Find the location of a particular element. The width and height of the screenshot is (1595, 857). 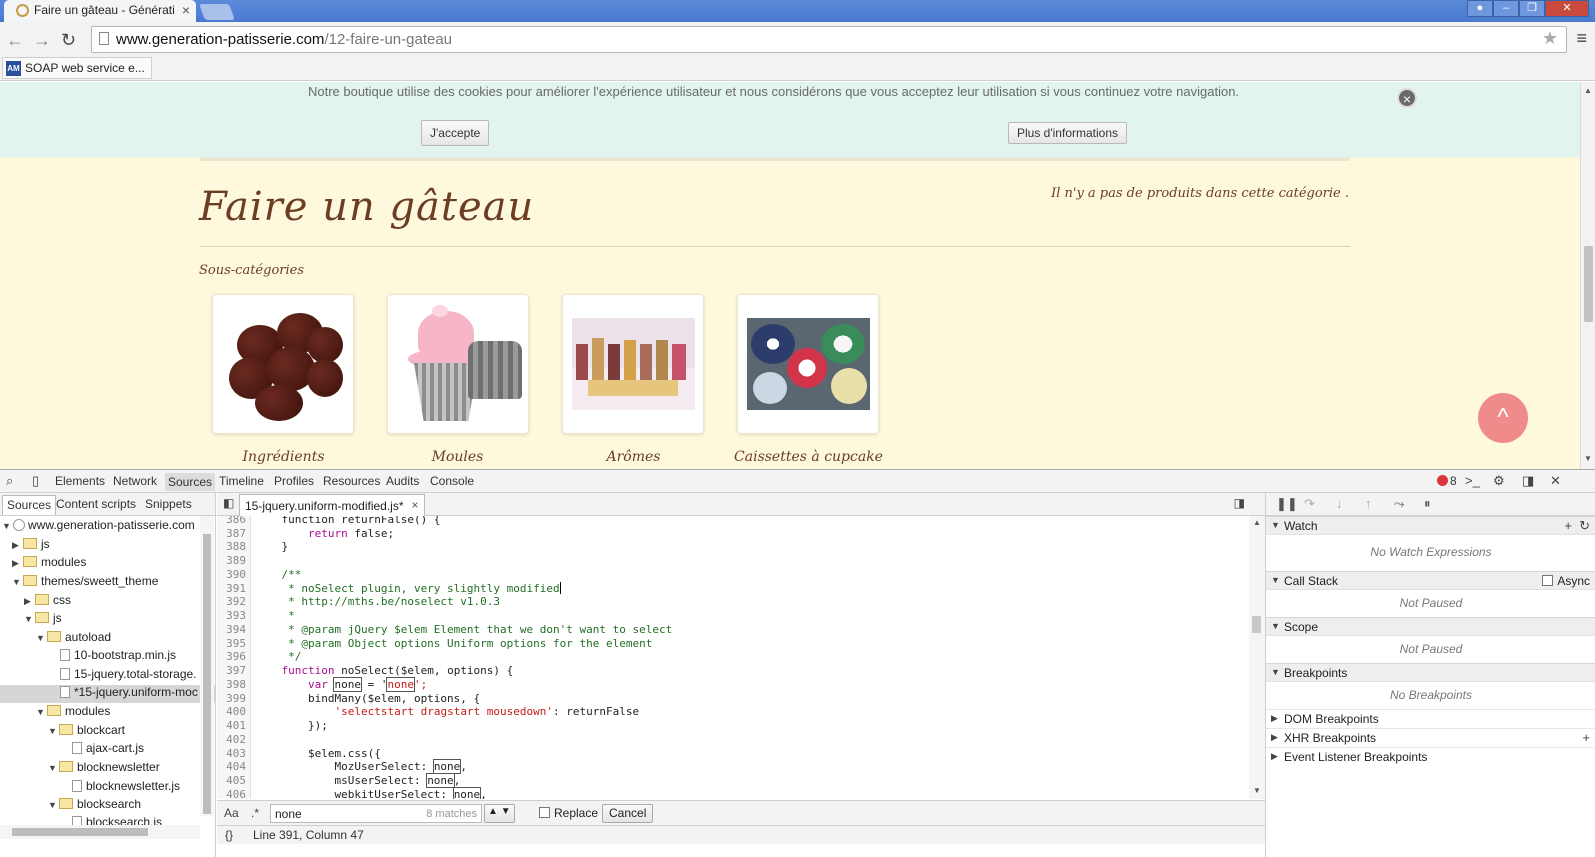

xhr-breakpoints-section: ▶ XHR Breakpoints + is located at coordinates (1430, 737).